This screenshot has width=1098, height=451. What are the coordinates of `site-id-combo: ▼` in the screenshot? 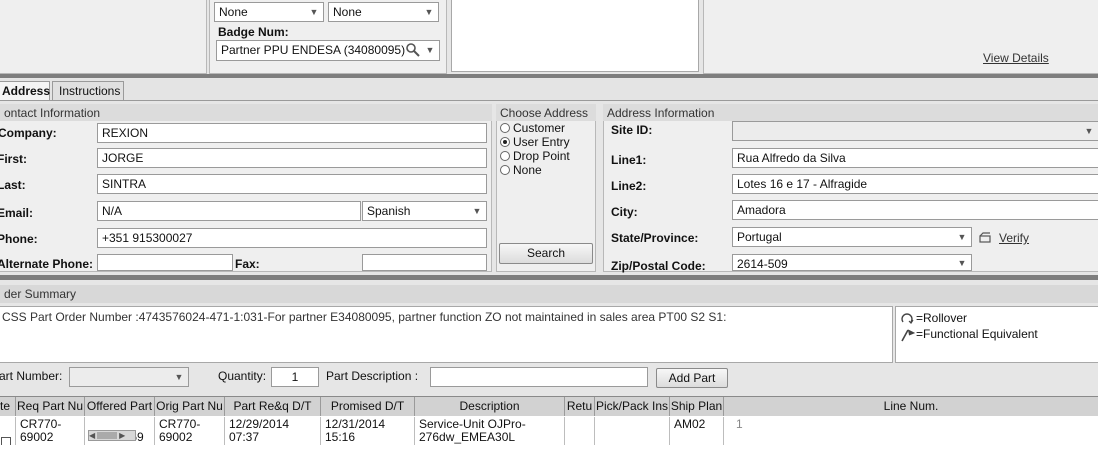 It's located at (915, 131).